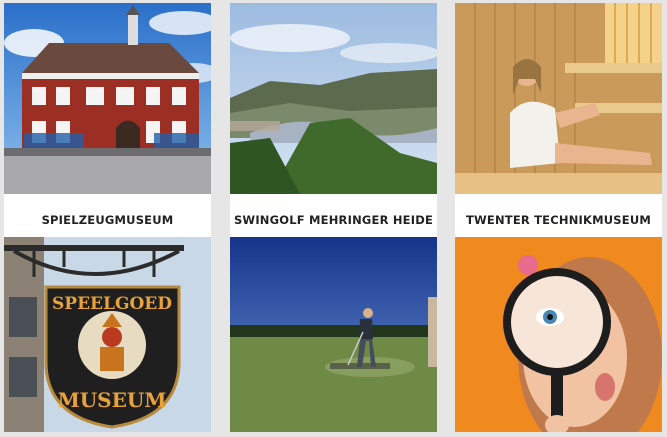  Describe the element at coordinates (558, 220) in the screenshot. I see `tile-label: TWENTER TECHNIKMUSEUM` at that location.